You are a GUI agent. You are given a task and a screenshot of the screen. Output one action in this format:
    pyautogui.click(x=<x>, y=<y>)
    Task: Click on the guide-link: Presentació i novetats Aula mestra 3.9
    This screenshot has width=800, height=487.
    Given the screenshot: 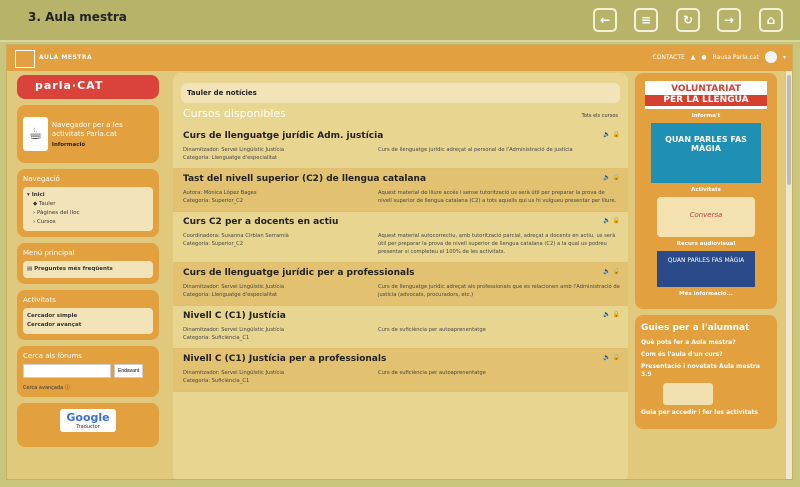 What is the action you would take?
    pyautogui.click(x=706, y=371)
    